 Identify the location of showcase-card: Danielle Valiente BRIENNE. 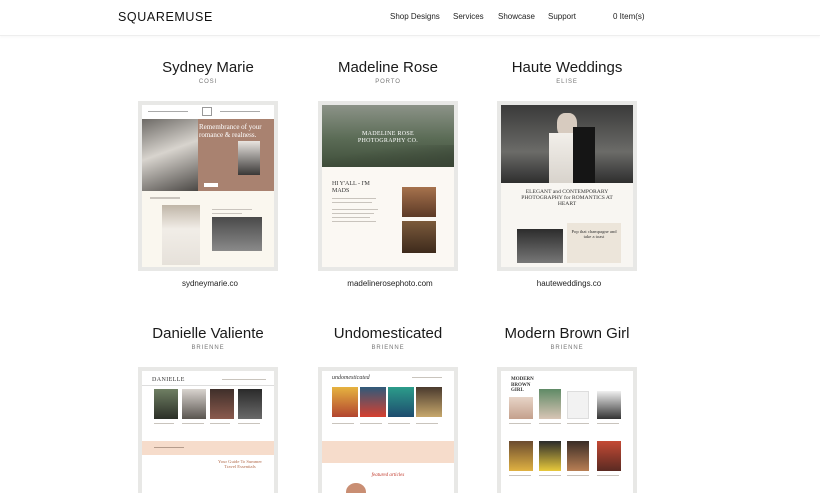
(208, 338).